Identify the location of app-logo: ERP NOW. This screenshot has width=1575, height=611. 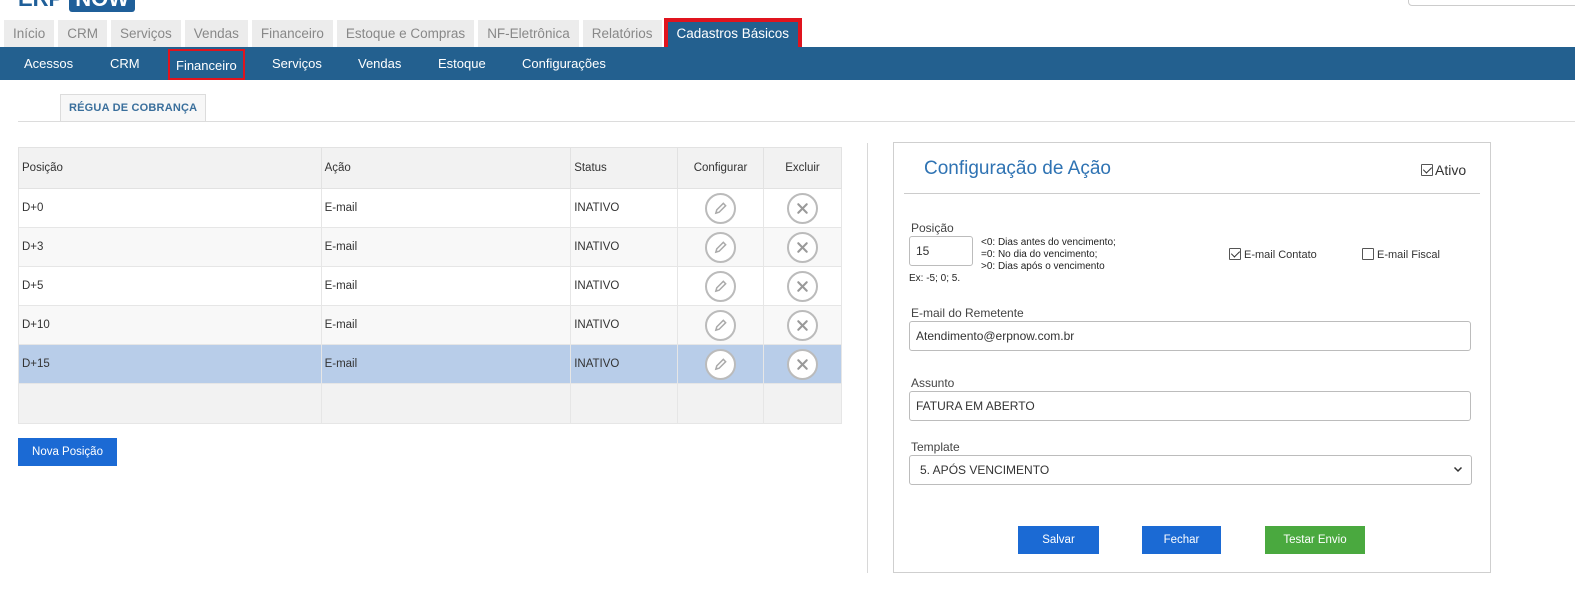
(77, 6).